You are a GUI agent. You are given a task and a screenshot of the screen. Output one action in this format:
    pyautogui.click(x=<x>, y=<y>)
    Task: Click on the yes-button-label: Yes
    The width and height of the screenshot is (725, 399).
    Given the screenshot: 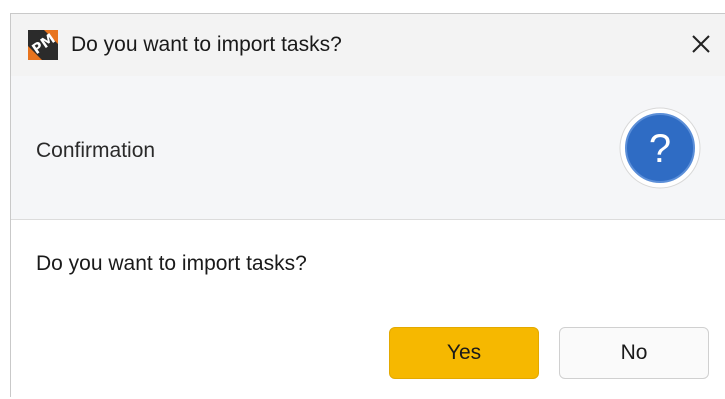 What is the action you would take?
    pyautogui.click(x=464, y=352)
    